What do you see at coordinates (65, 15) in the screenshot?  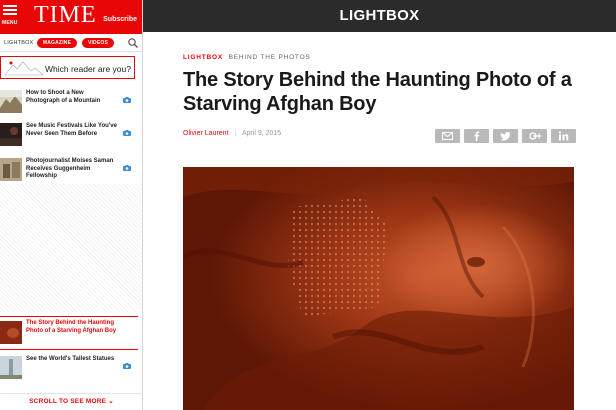 I see `time-logo: TIME` at bounding box center [65, 15].